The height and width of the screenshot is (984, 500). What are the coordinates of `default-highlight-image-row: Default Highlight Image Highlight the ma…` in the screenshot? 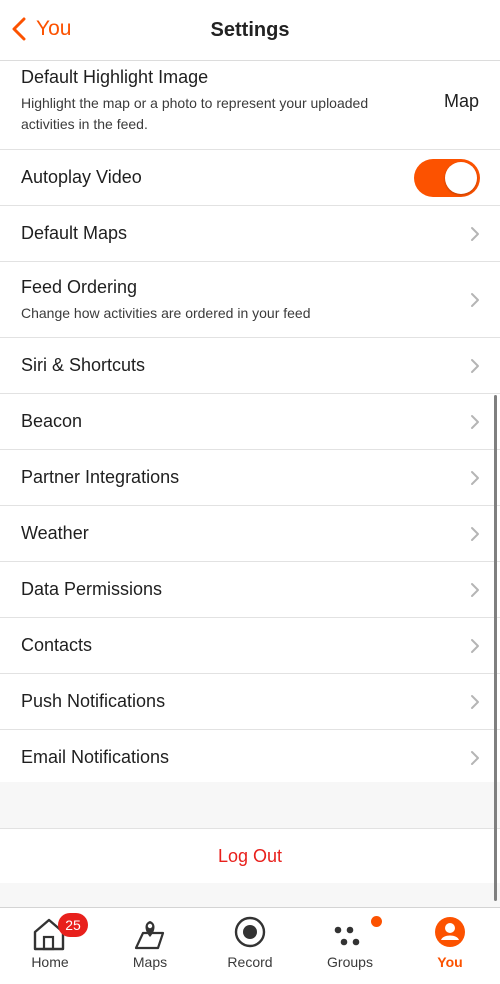 It's located at (250, 105).